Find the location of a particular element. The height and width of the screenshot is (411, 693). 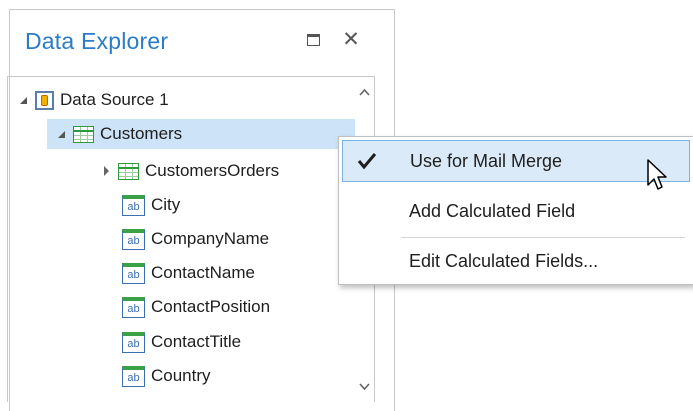

scroll-down-icon is located at coordinates (364, 386).